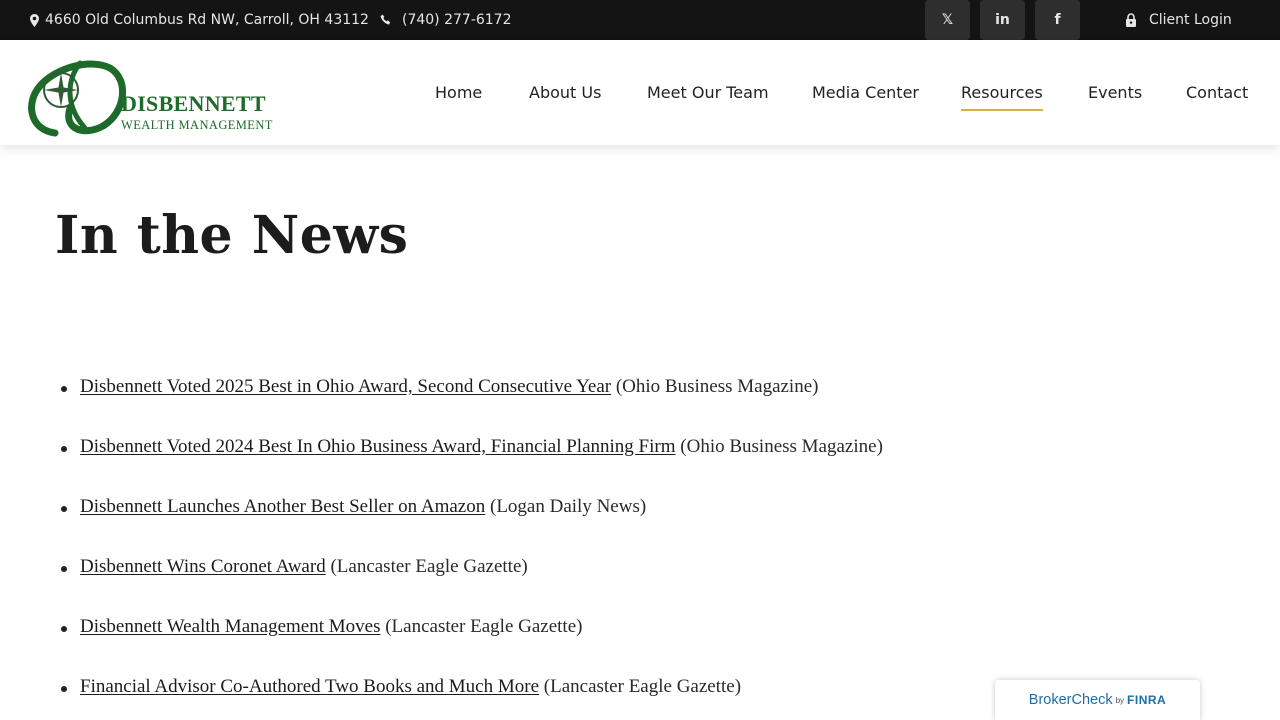 The image size is (1280, 720). I want to click on nav-media-center: Media Center, so click(865, 92).